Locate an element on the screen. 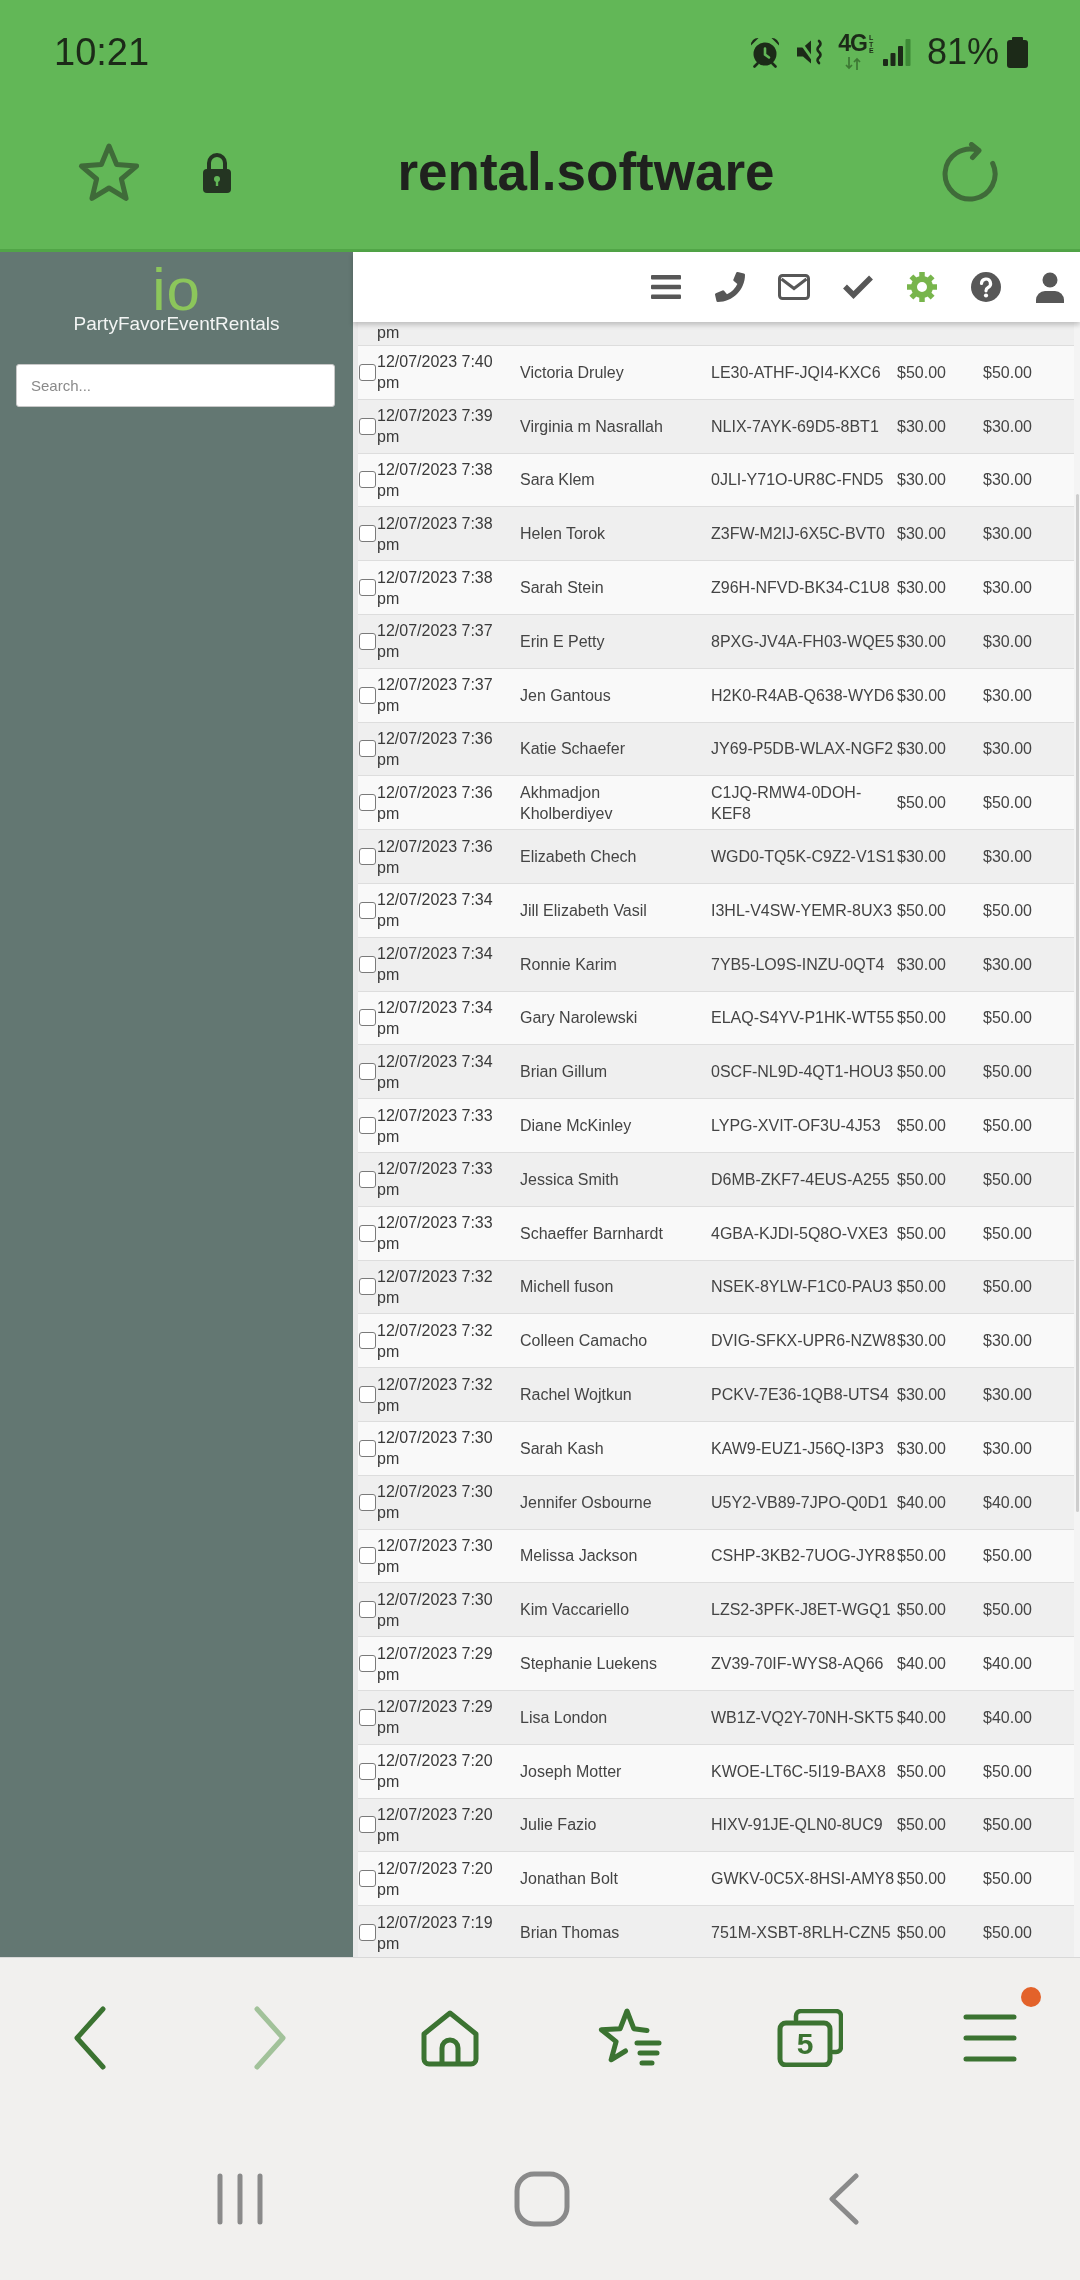  bookmarks-button is located at coordinates (630, 2037).